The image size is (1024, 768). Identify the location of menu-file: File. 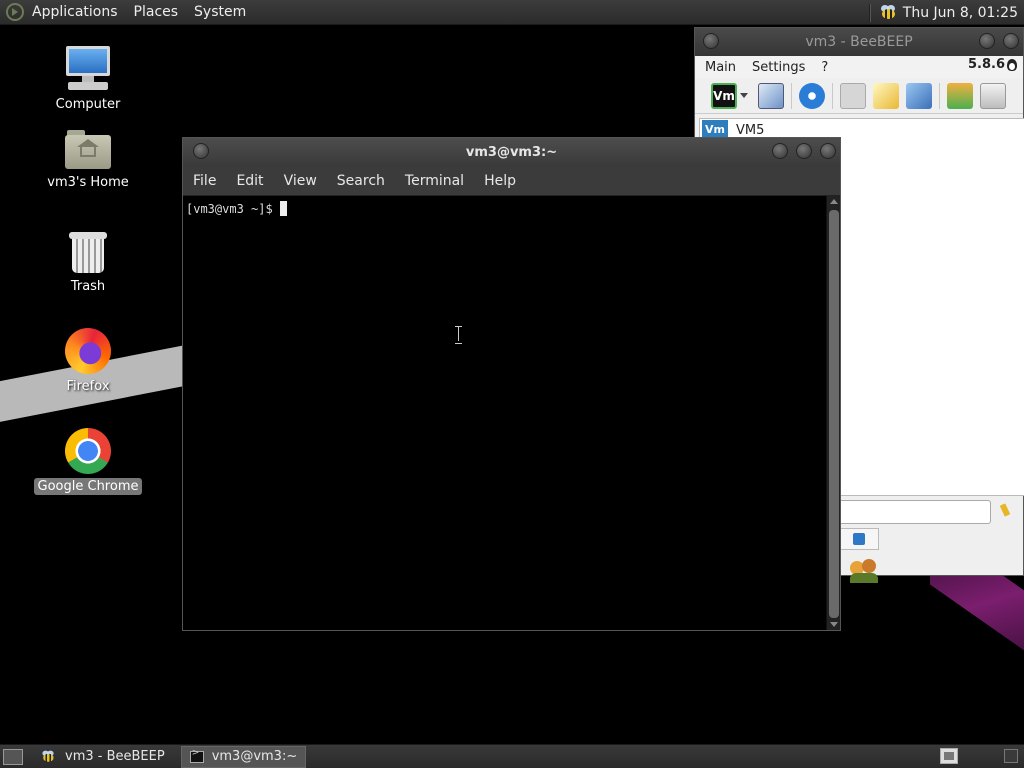
(204, 181).